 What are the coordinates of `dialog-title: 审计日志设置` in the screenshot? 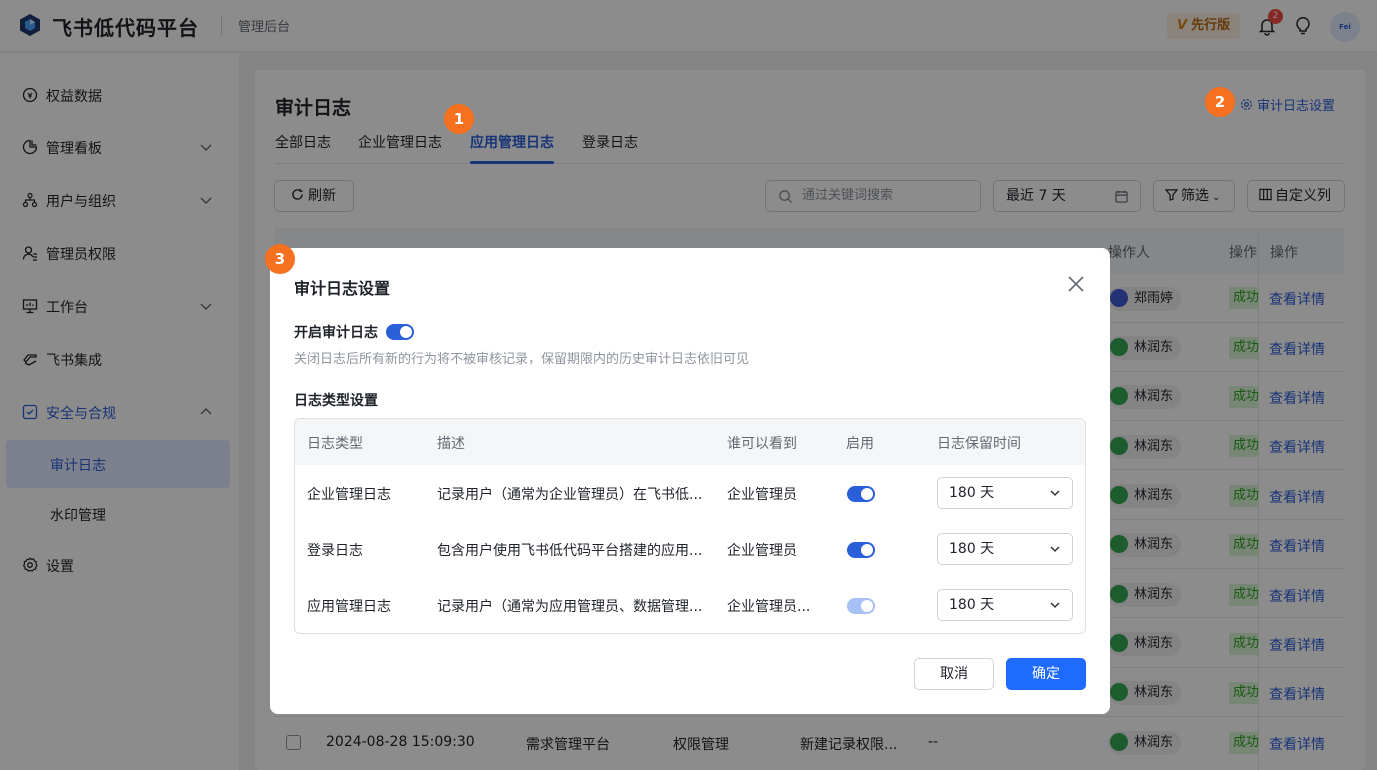 It's located at (342, 288).